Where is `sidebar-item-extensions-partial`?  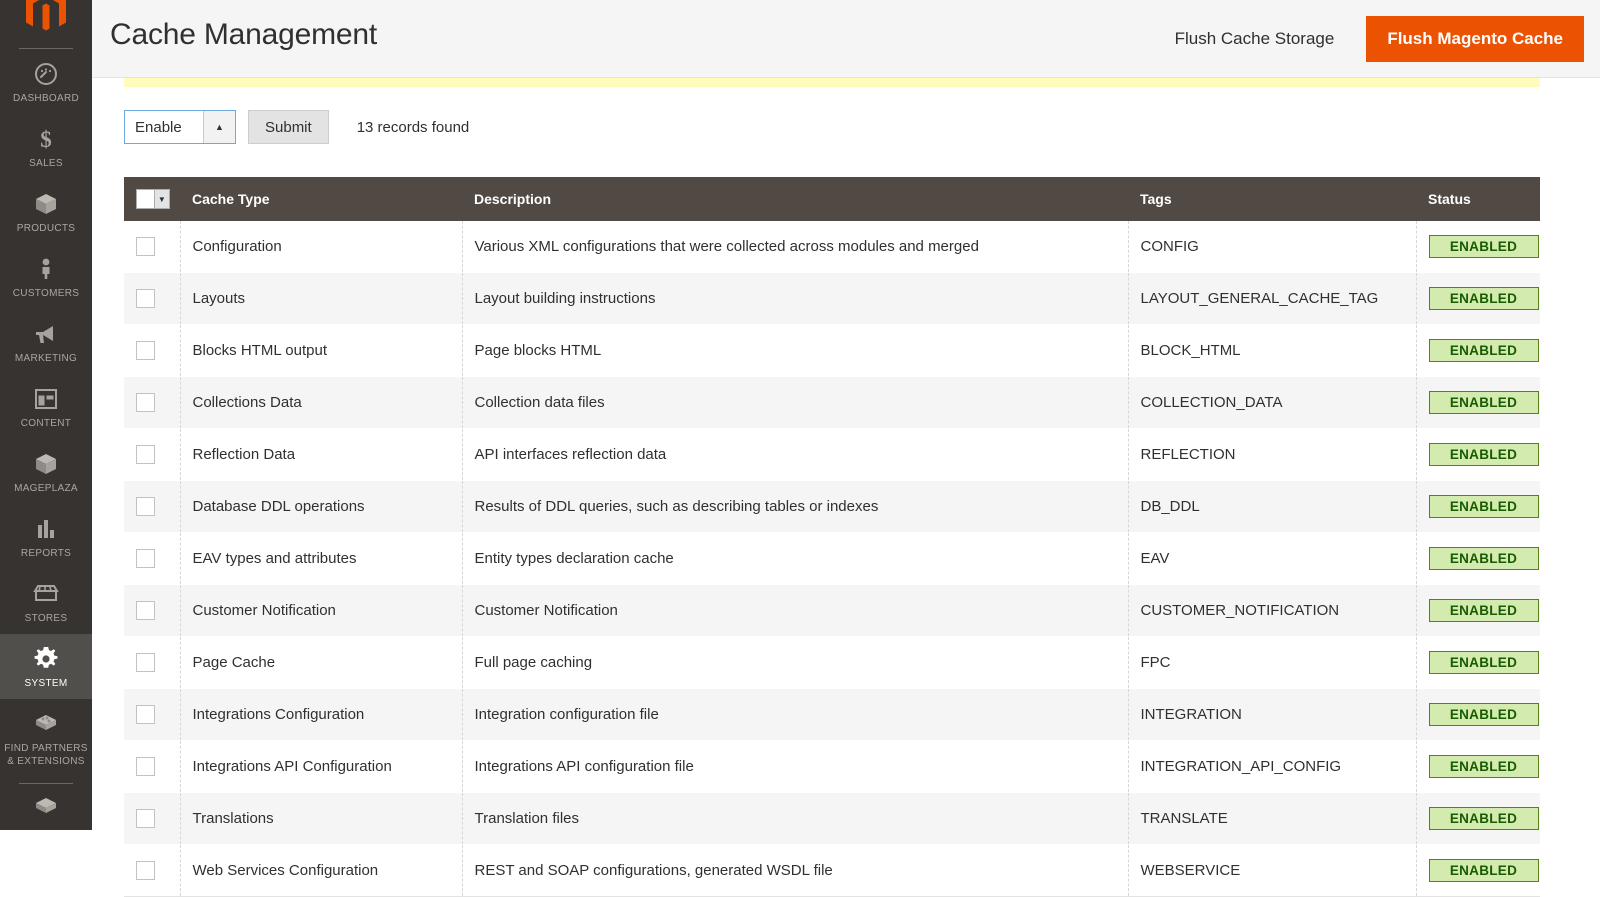
sidebar-item-extensions-partial is located at coordinates (46, 807).